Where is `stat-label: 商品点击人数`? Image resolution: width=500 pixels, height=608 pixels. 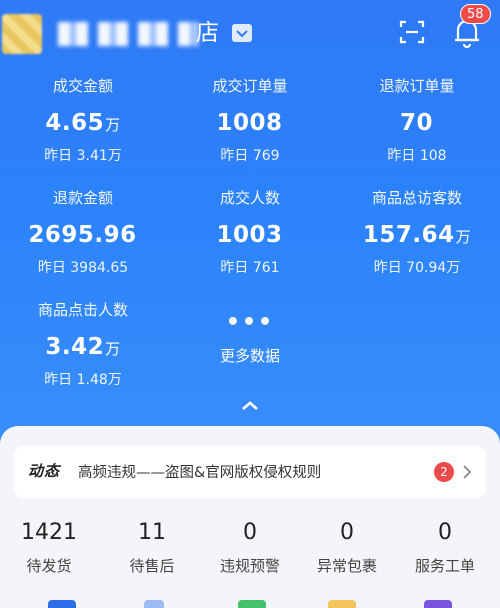 stat-label: 商品点击人数 is located at coordinates (82, 310).